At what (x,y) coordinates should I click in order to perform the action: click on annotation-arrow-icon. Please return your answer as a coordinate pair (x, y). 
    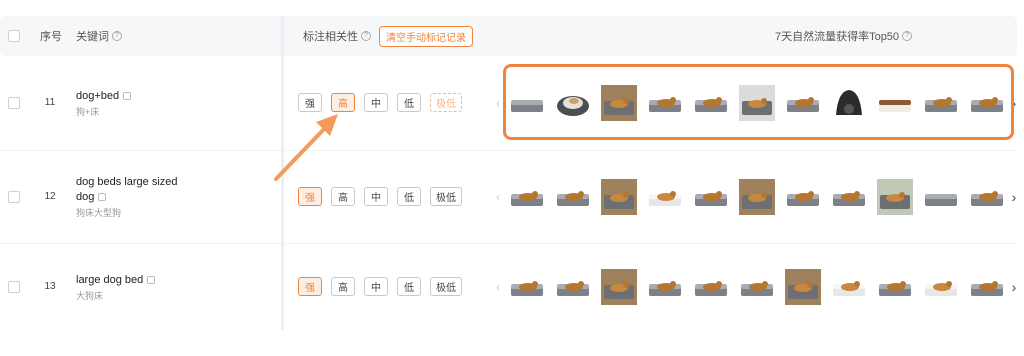
    Looking at the image, I should click on (306, 147).